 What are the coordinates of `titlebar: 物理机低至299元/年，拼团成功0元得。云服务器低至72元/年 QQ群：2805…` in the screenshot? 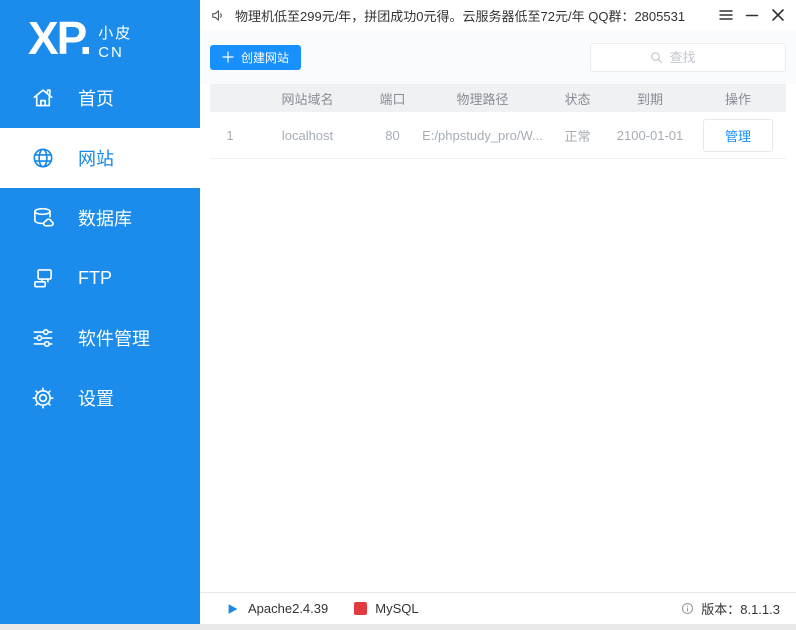 It's located at (498, 15).